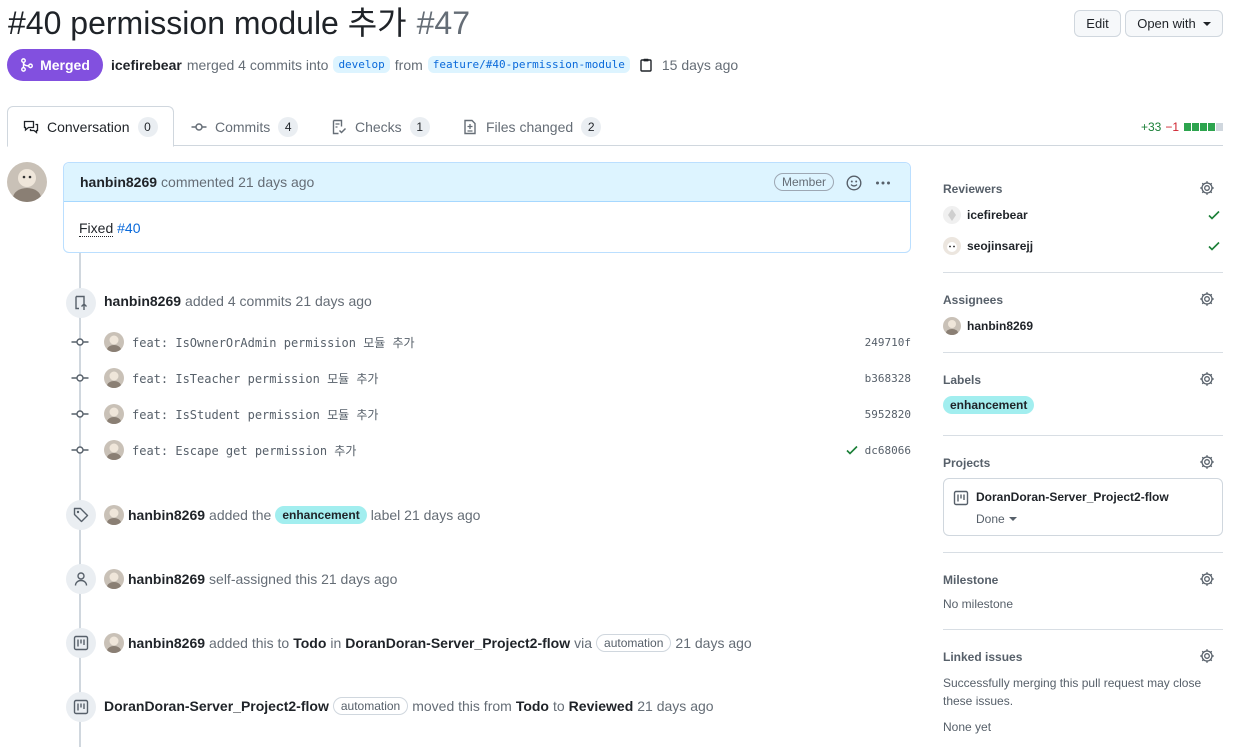 The height and width of the screenshot is (747, 1245). Describe the element at coordinates (490, 450) in the screenshot. I see `commit-row: feat: Escape get permission 추가 dc68066` at that location.